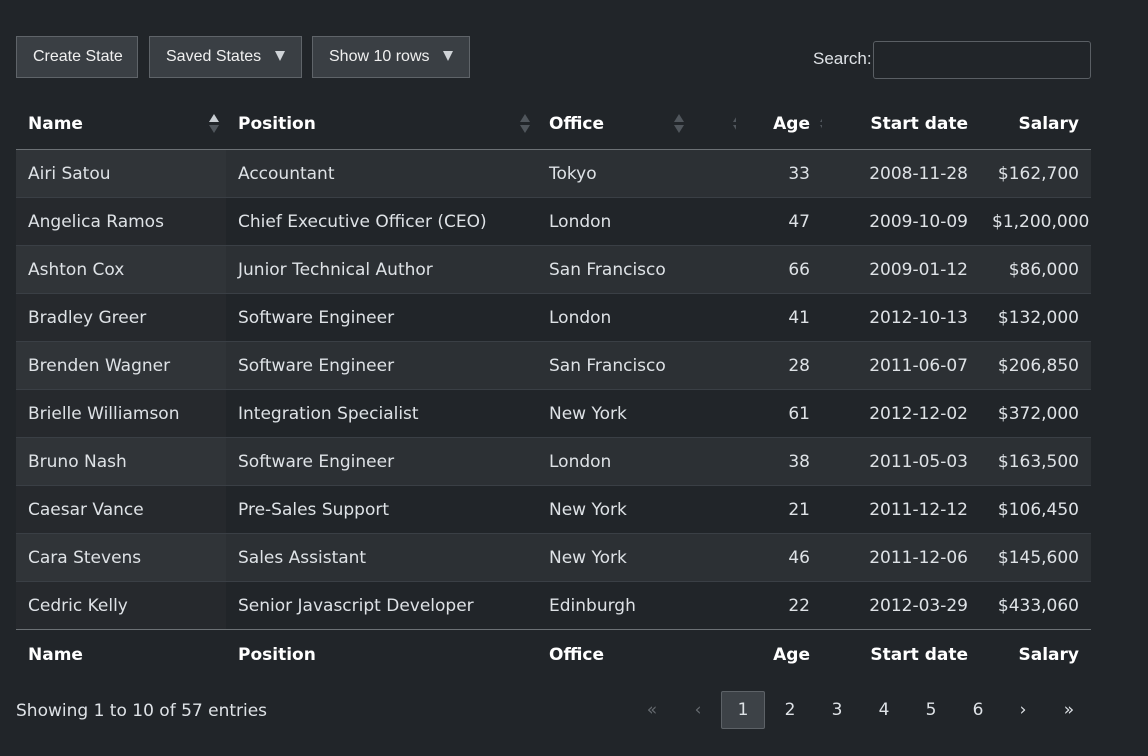  I want to click on saved-states-label: Saved States, so click(214, 56).